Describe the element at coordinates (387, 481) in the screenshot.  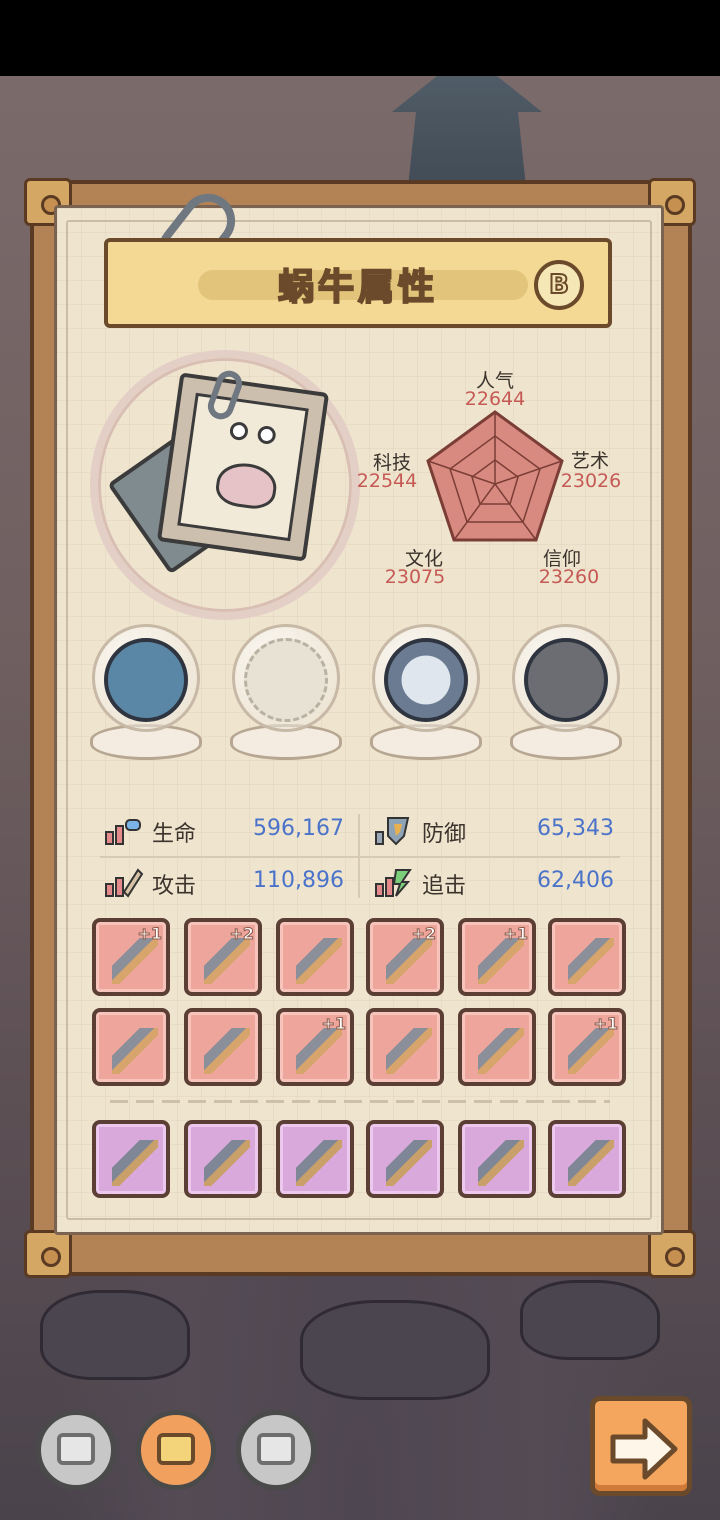
I see `radar-value-tech: 22544` at that location.